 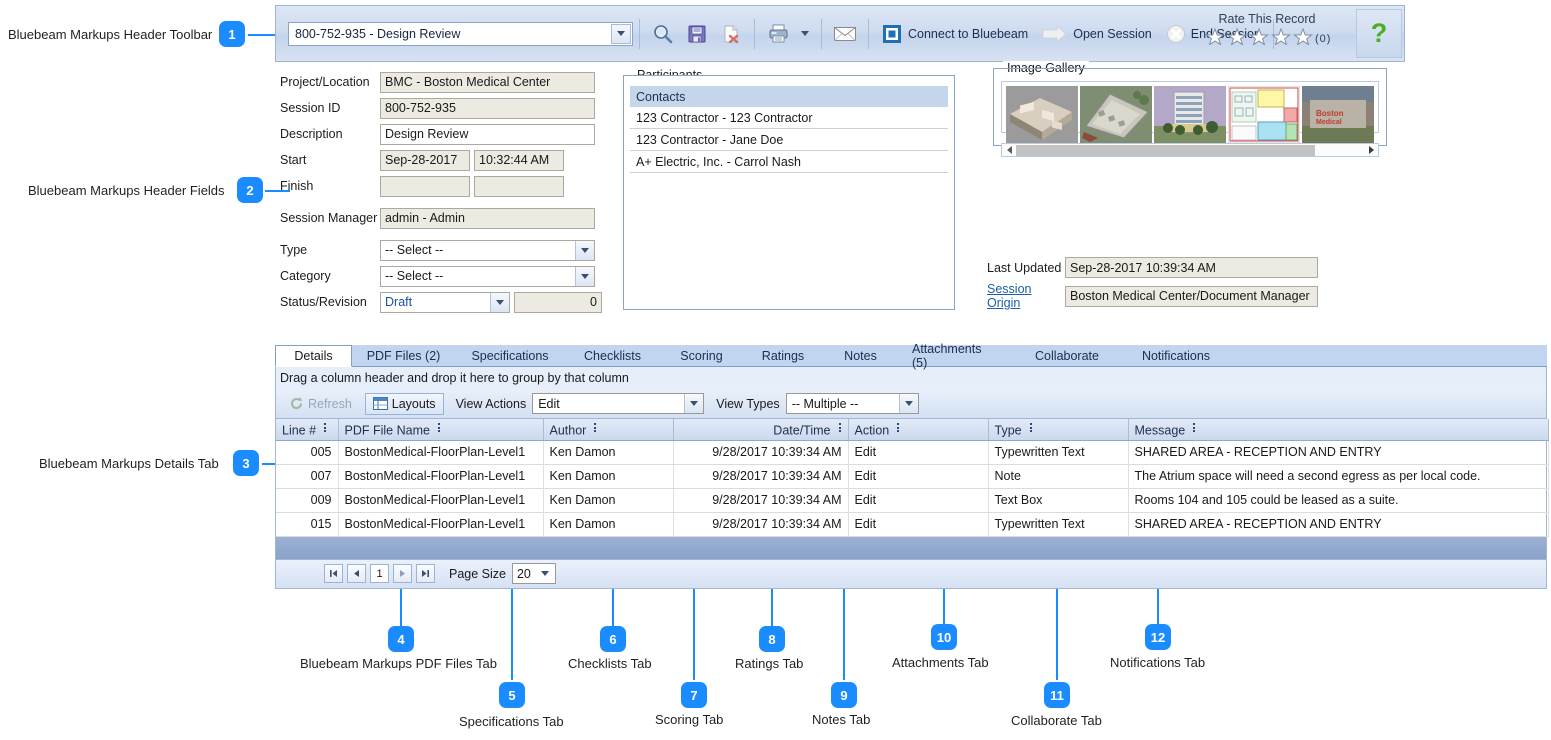 What do you see at coordinates (499, 302) in the screenshot?
I see `status-chevron-down-icon` at bounding box center [499, 302].